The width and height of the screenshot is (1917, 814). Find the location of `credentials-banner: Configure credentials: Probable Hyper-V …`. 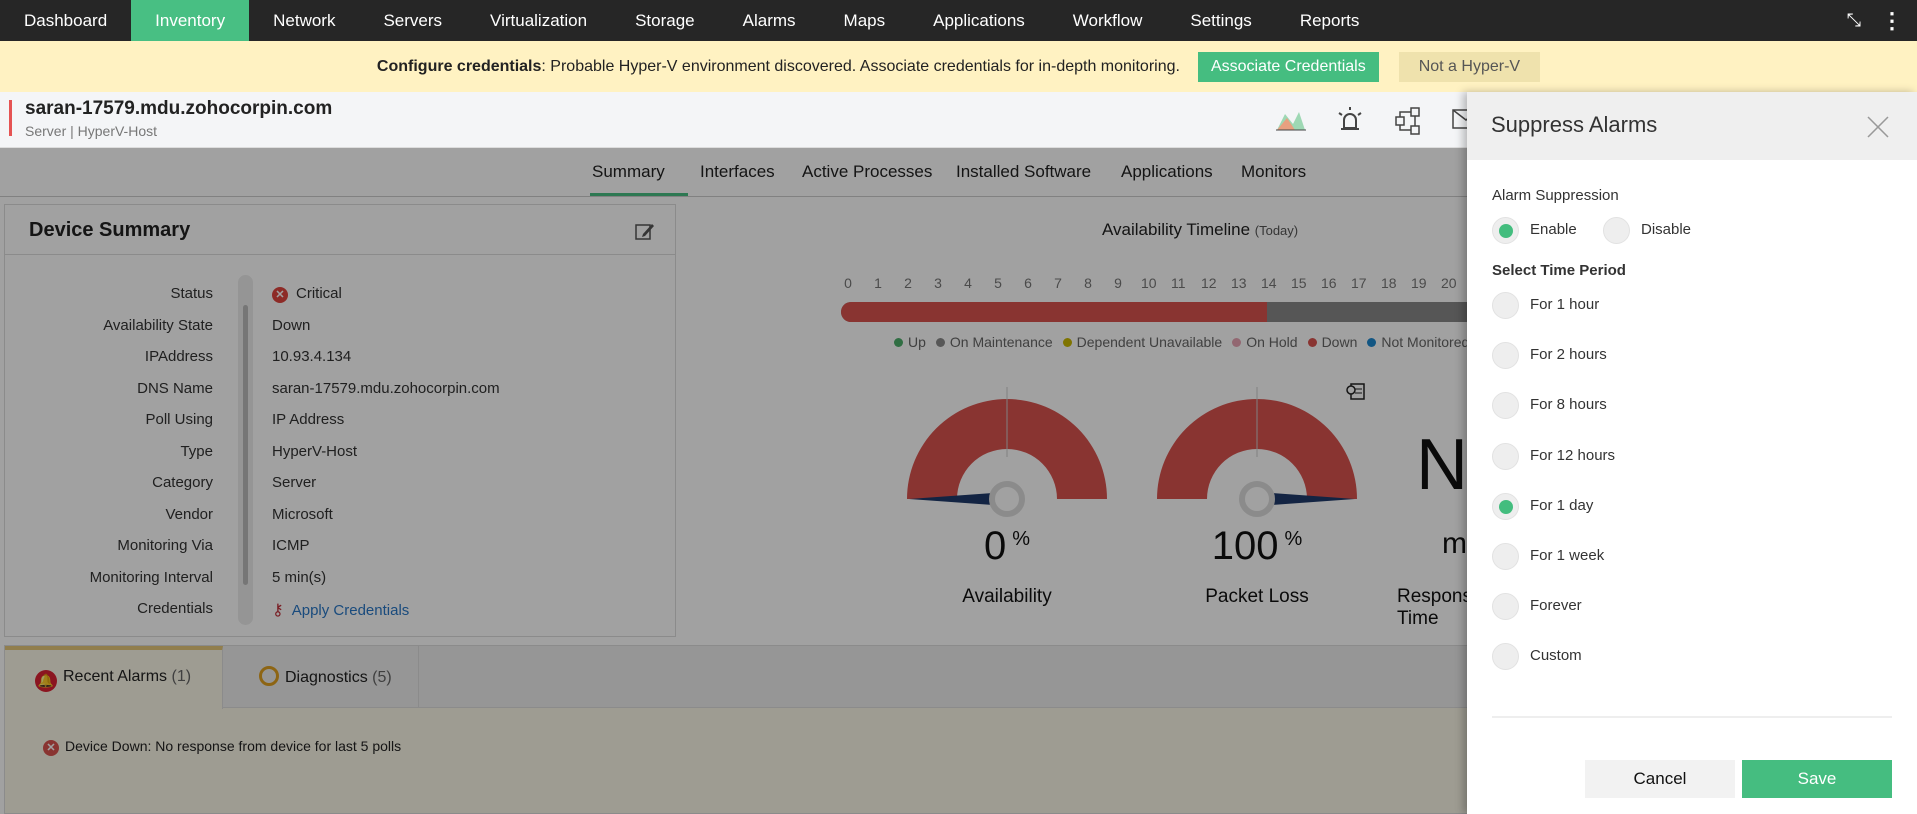

credentials-banner: Configure credentials: Probable Hyper-V … is located at coordinates (958, 66).